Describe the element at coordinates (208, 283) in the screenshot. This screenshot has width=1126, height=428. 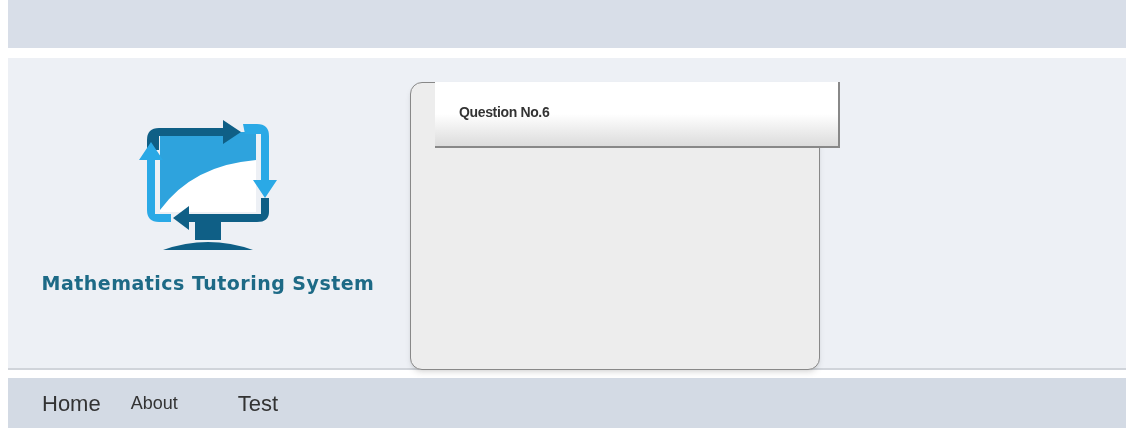
I see `logo-title: Mathematics Tutoring System` at that location.